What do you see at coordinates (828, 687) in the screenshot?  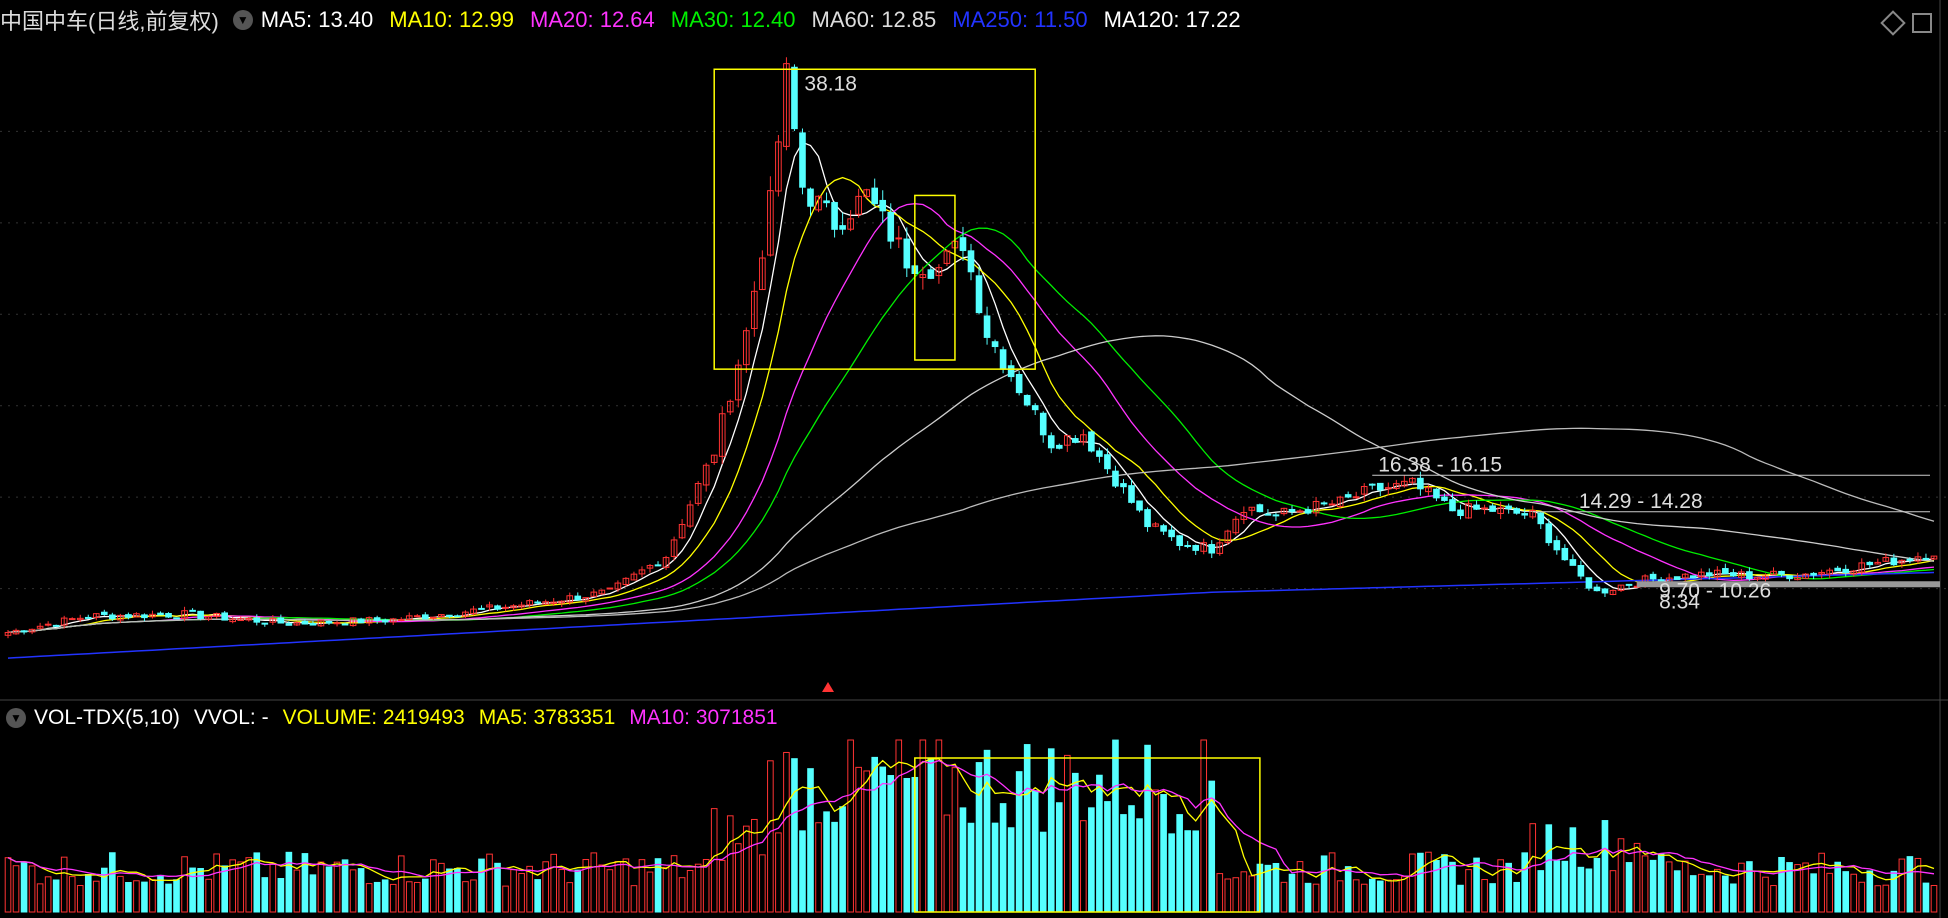 I see `signal-arrow-icon` at bounding box center [828, 687].